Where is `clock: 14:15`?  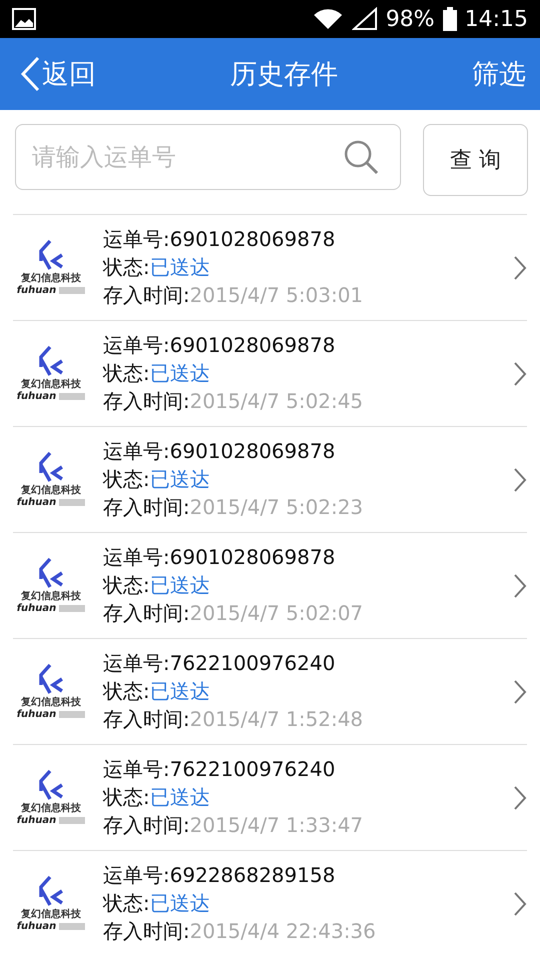
clock: 14:15 is located at coordinates (496, 19).